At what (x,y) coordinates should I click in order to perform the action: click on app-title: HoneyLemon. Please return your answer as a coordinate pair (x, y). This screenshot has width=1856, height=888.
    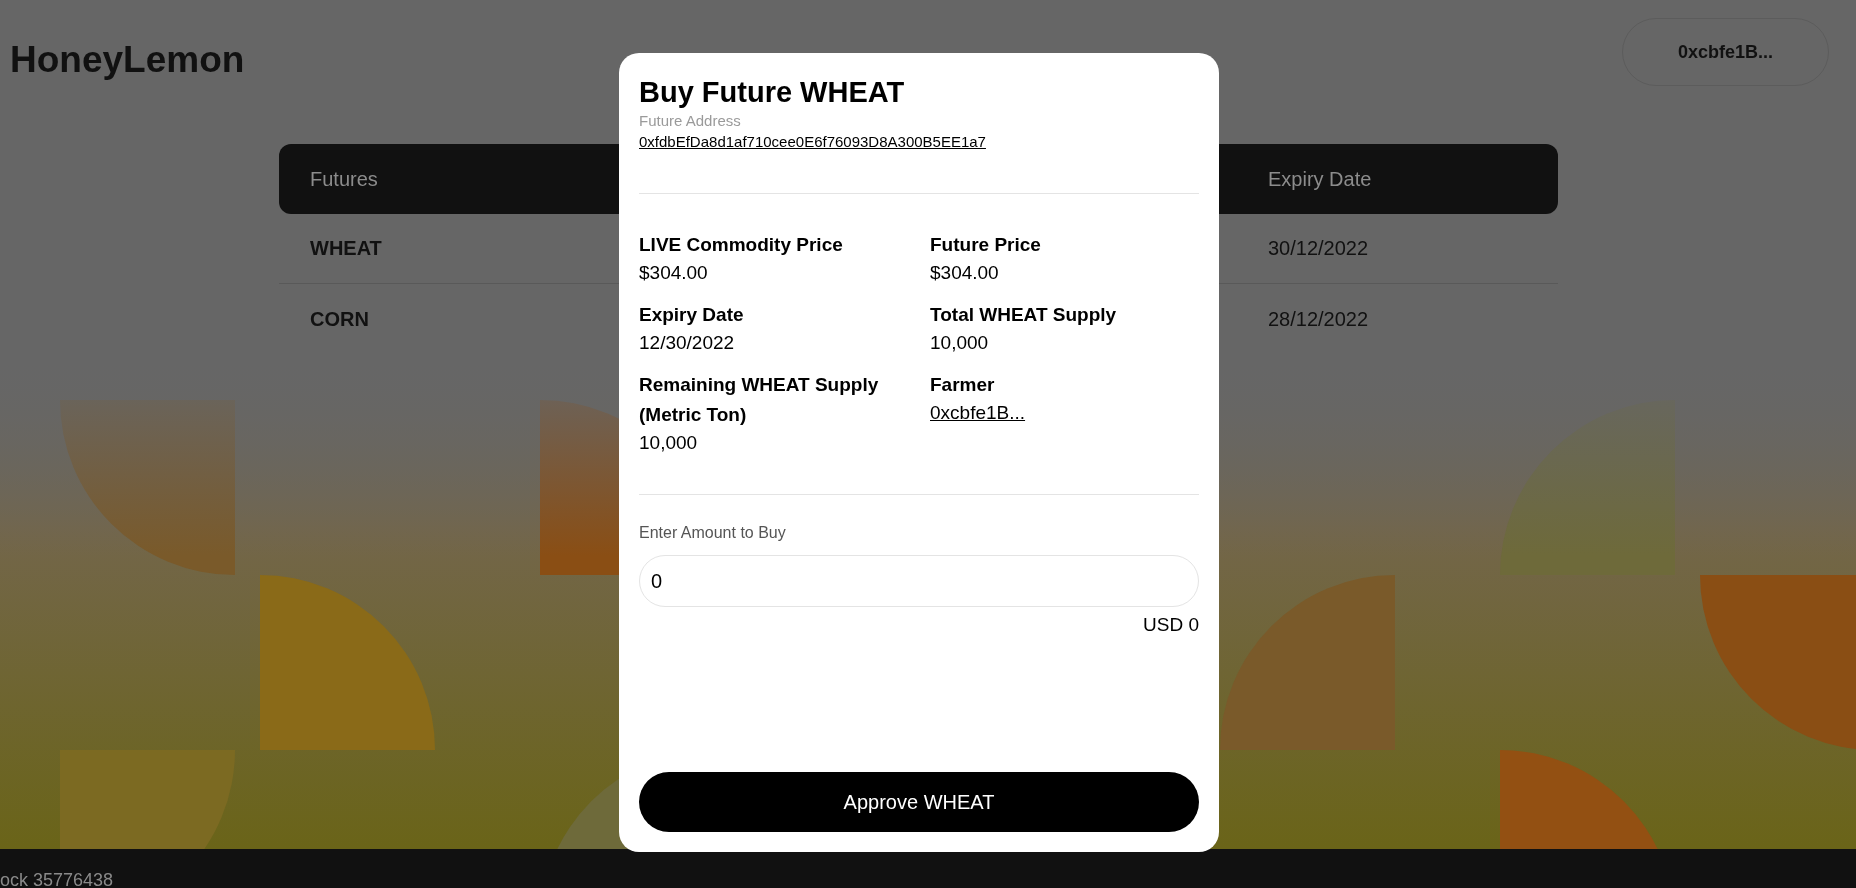
    Looking at the image, I should click on (127, 60).